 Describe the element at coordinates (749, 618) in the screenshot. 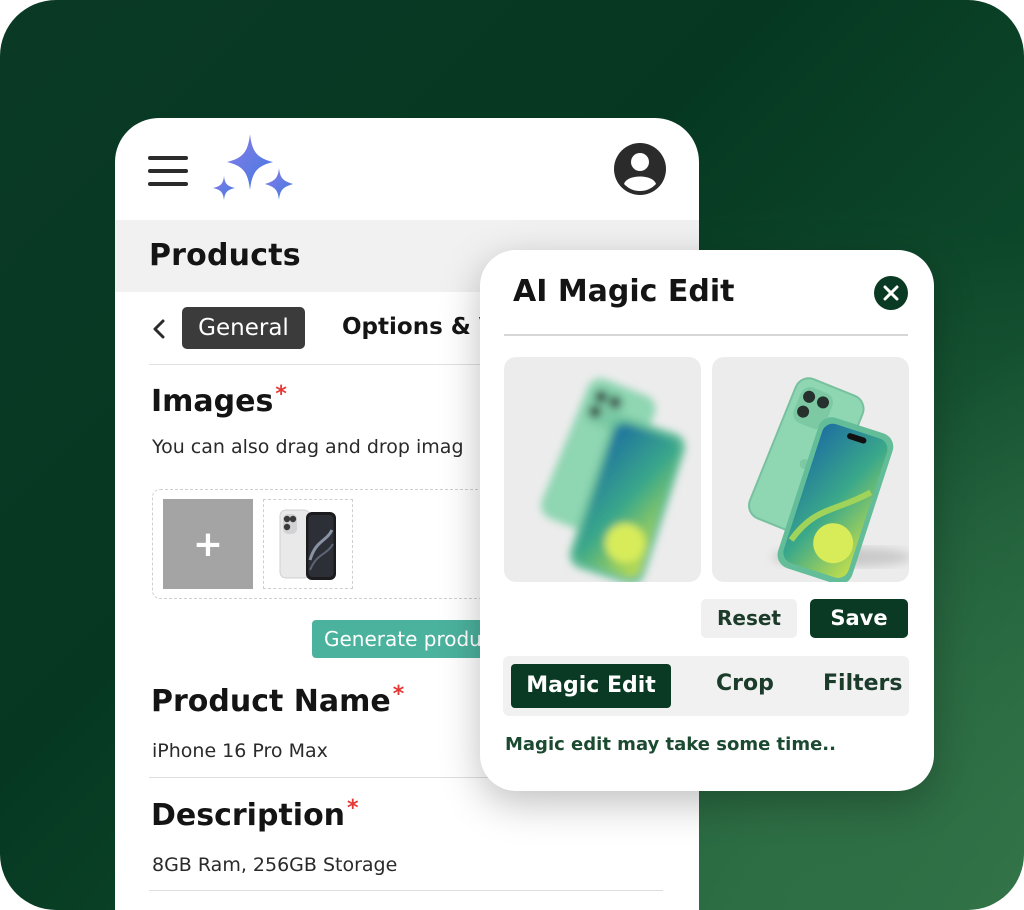

I see `reset-button: Reset` at that location.